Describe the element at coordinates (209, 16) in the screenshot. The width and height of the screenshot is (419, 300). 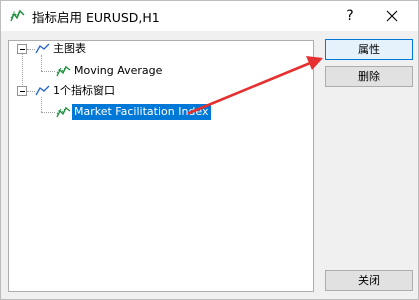
I see `title-bar: 指标启用 EURUSD,H1 ?` at that location.